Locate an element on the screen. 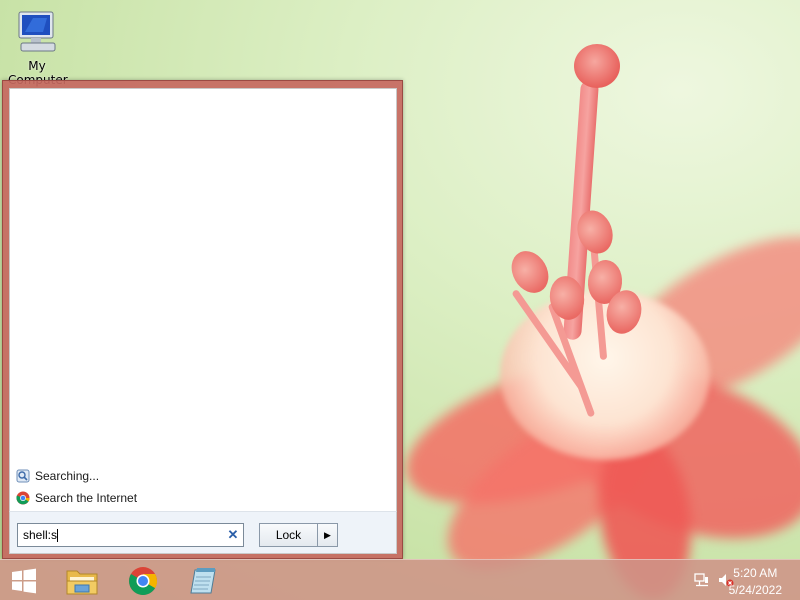  windows-logo-icon is located at coordinates (24, 581).